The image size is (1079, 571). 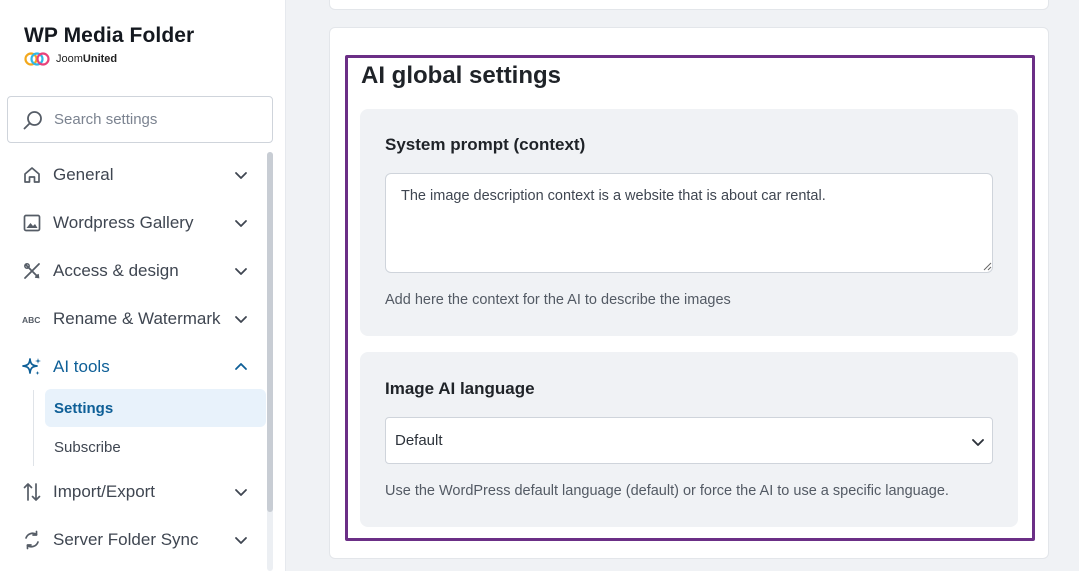 I want to click on language-select: Default, so click(x=689, y=440).